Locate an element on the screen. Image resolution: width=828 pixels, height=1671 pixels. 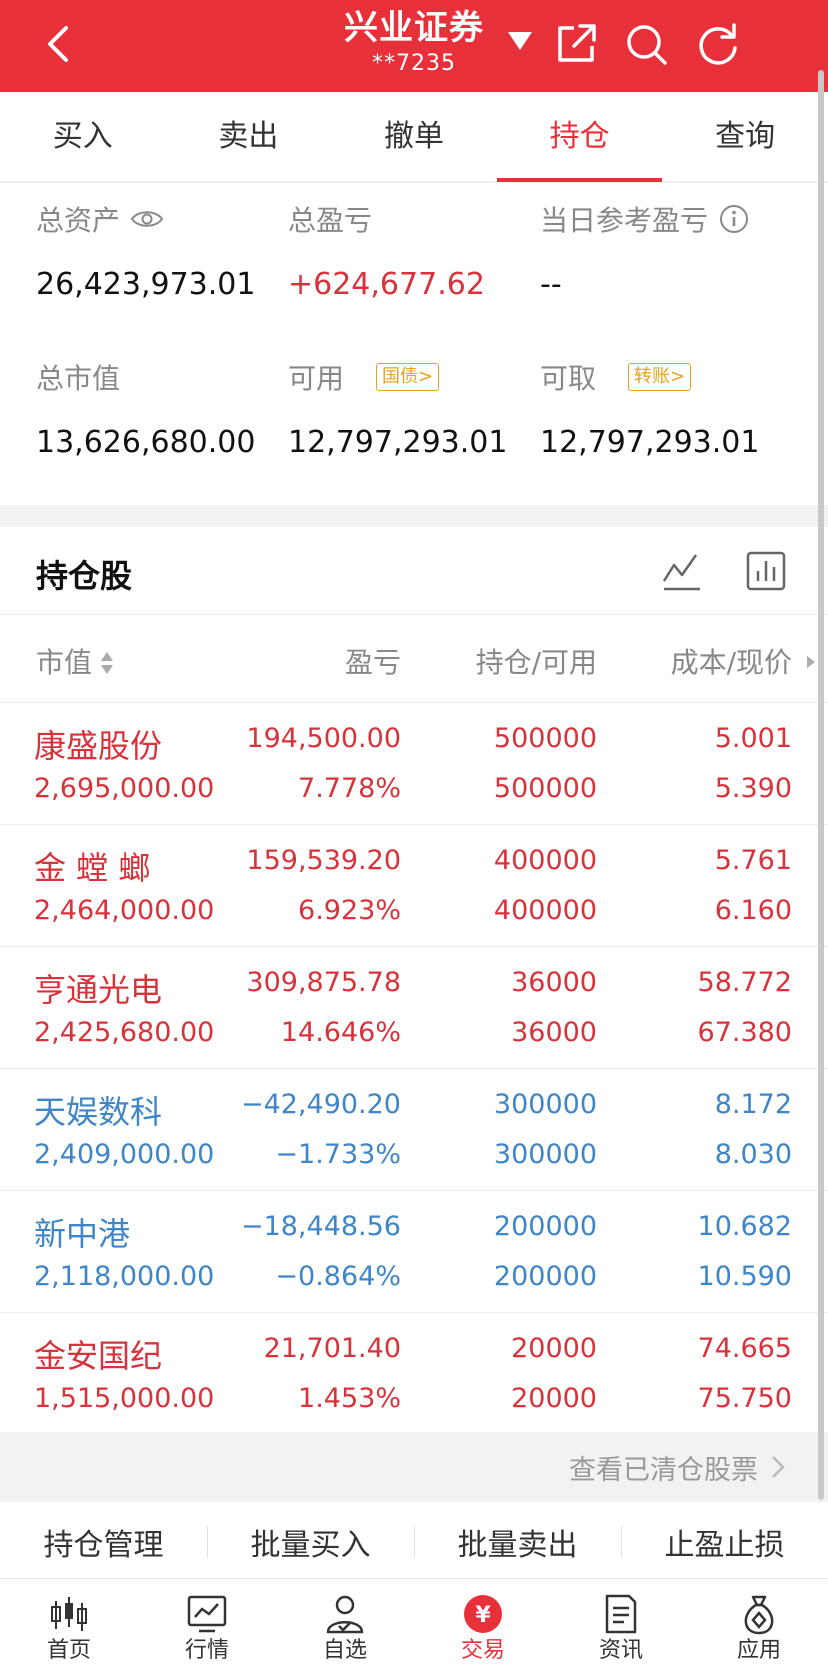
available-qty: 20000 is located at coordinates (554, 1398).